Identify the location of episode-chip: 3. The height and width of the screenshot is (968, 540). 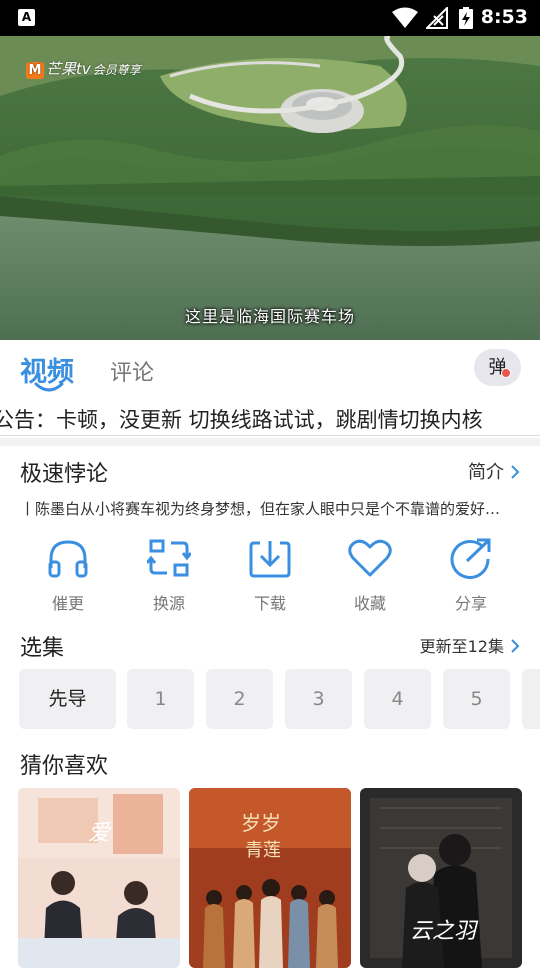
(318, 699).